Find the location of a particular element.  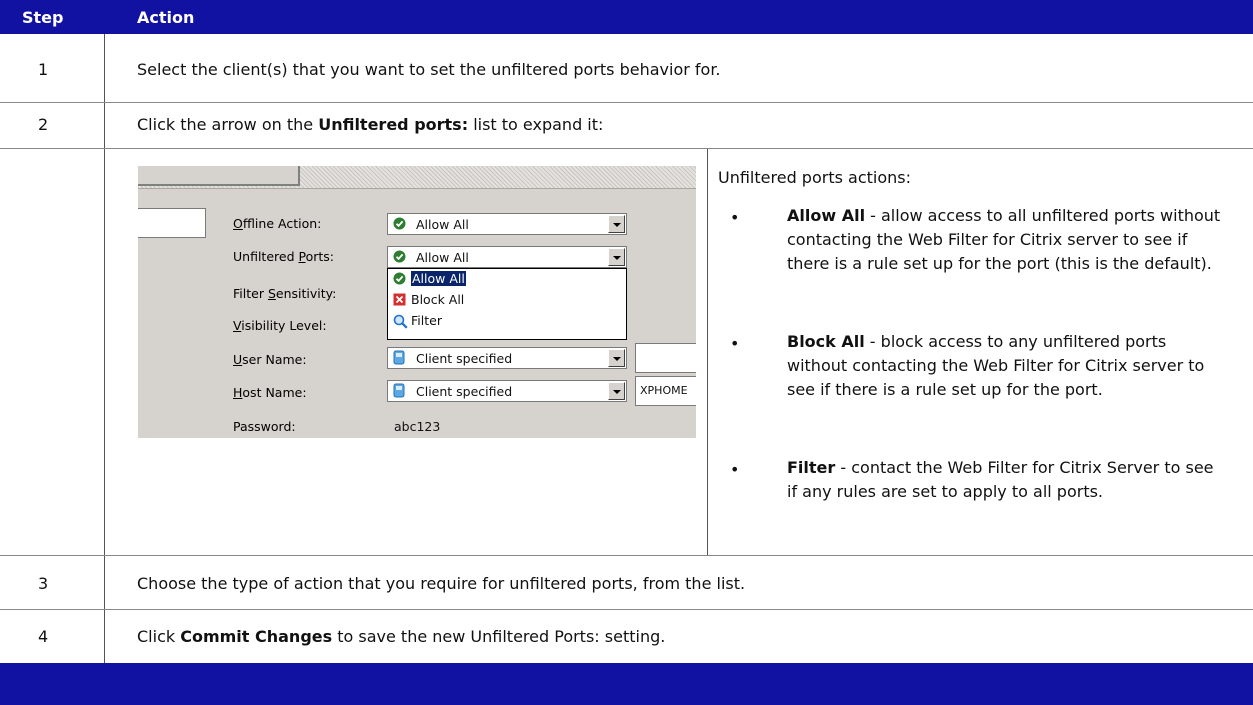

host-name-label: Host Name: is located at coordinates (270, 392).